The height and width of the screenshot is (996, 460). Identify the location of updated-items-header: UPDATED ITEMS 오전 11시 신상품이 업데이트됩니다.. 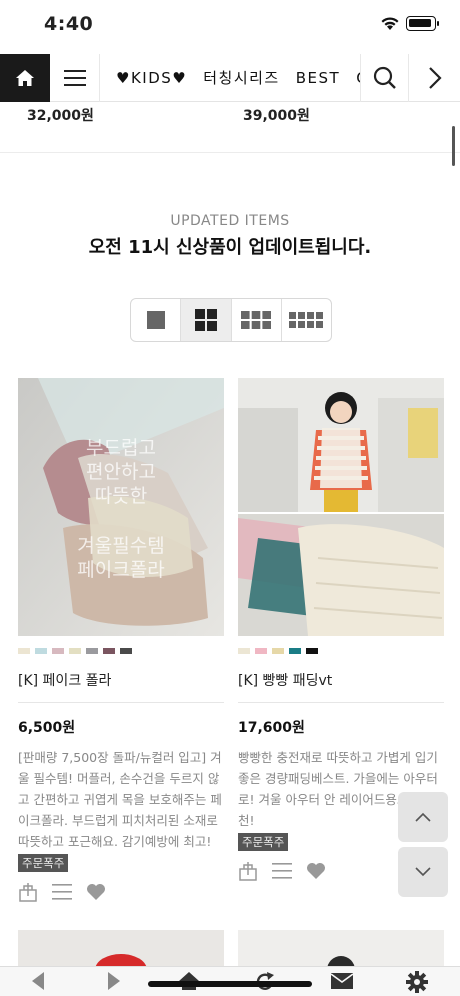
(230, 236).